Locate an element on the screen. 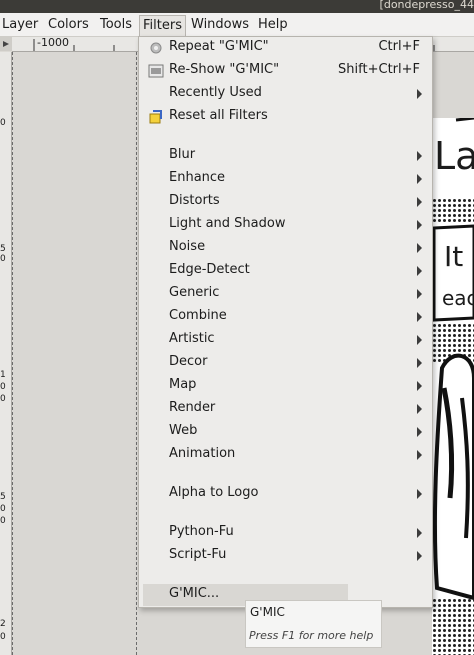  menu-item-distorts: Distorts is located at coordinates (285, 202).